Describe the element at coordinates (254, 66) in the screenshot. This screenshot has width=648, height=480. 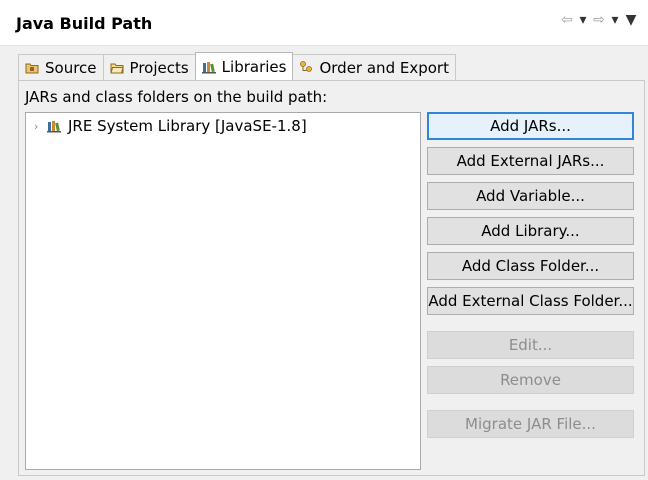
I see `tab-libraries-label: Libraries` at that location.